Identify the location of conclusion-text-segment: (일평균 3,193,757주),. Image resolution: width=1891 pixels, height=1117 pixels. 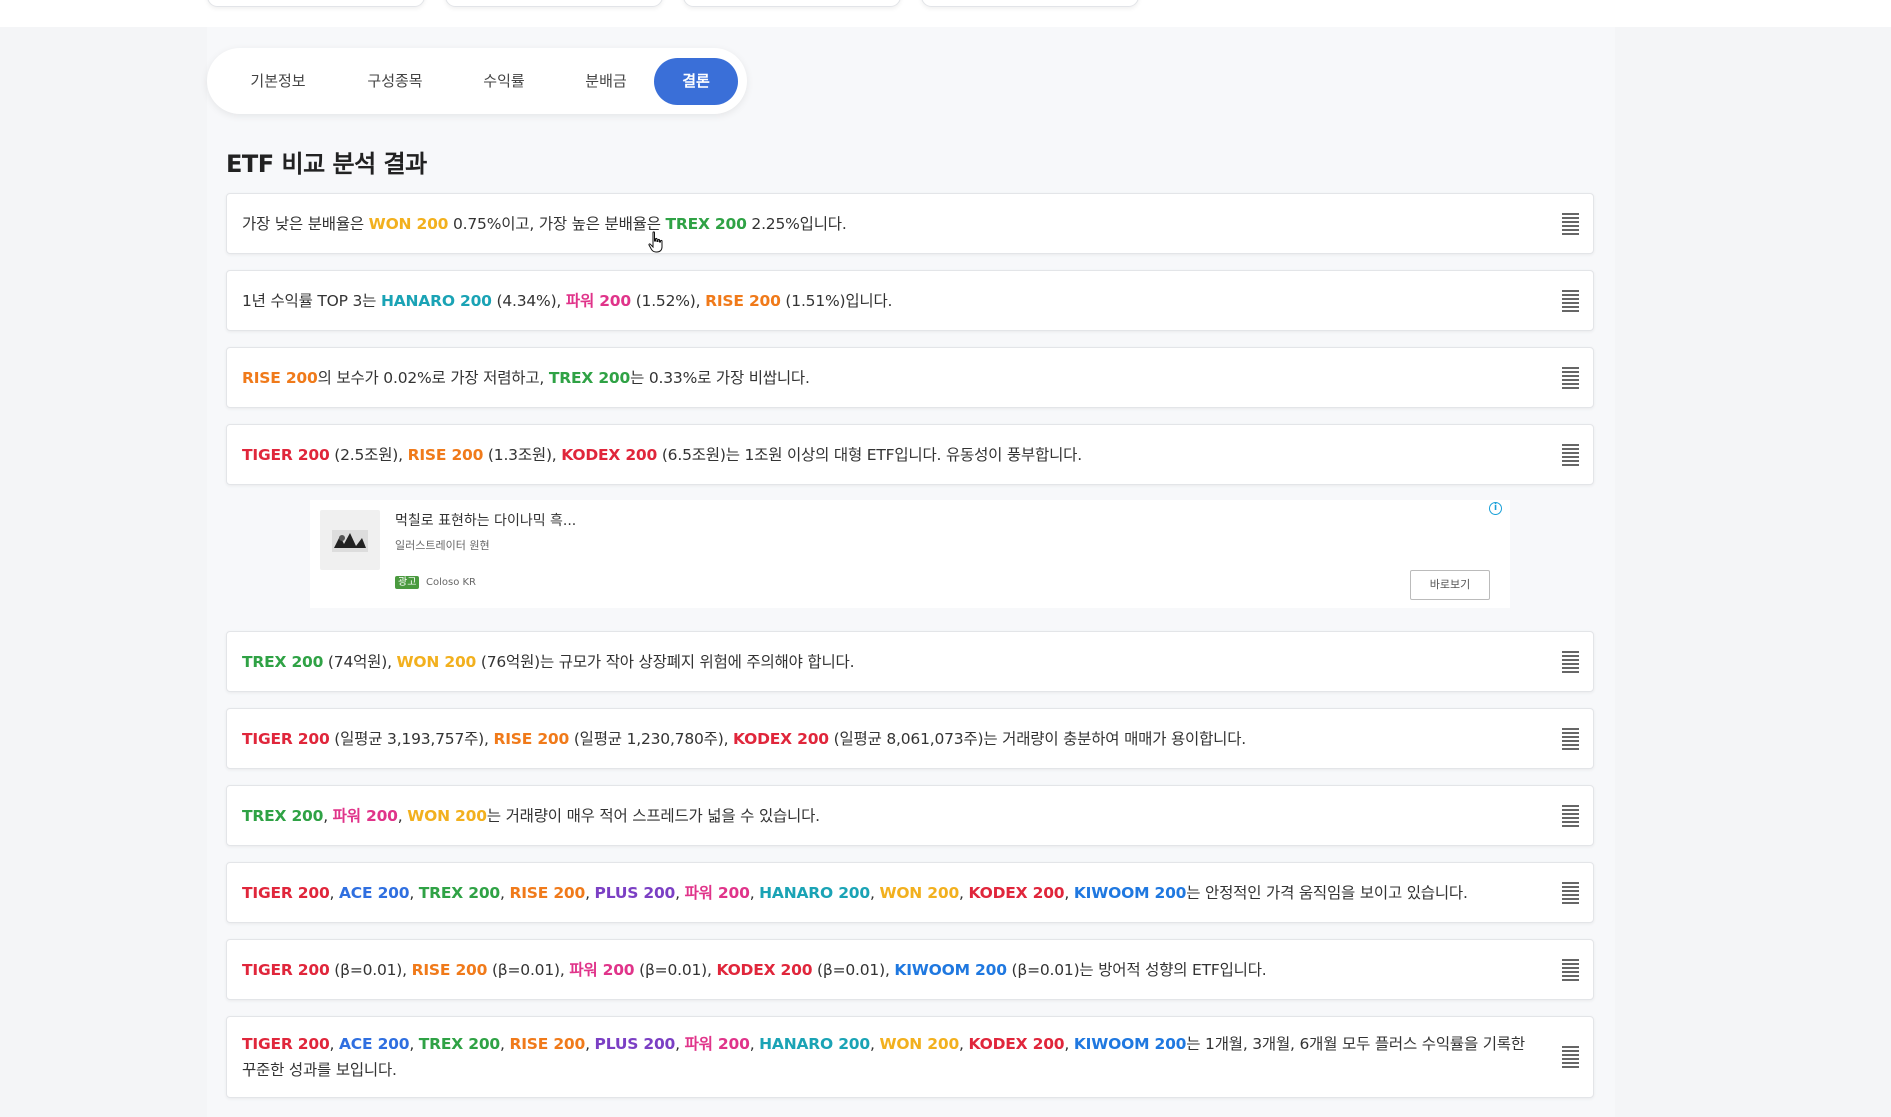
(411, 738).